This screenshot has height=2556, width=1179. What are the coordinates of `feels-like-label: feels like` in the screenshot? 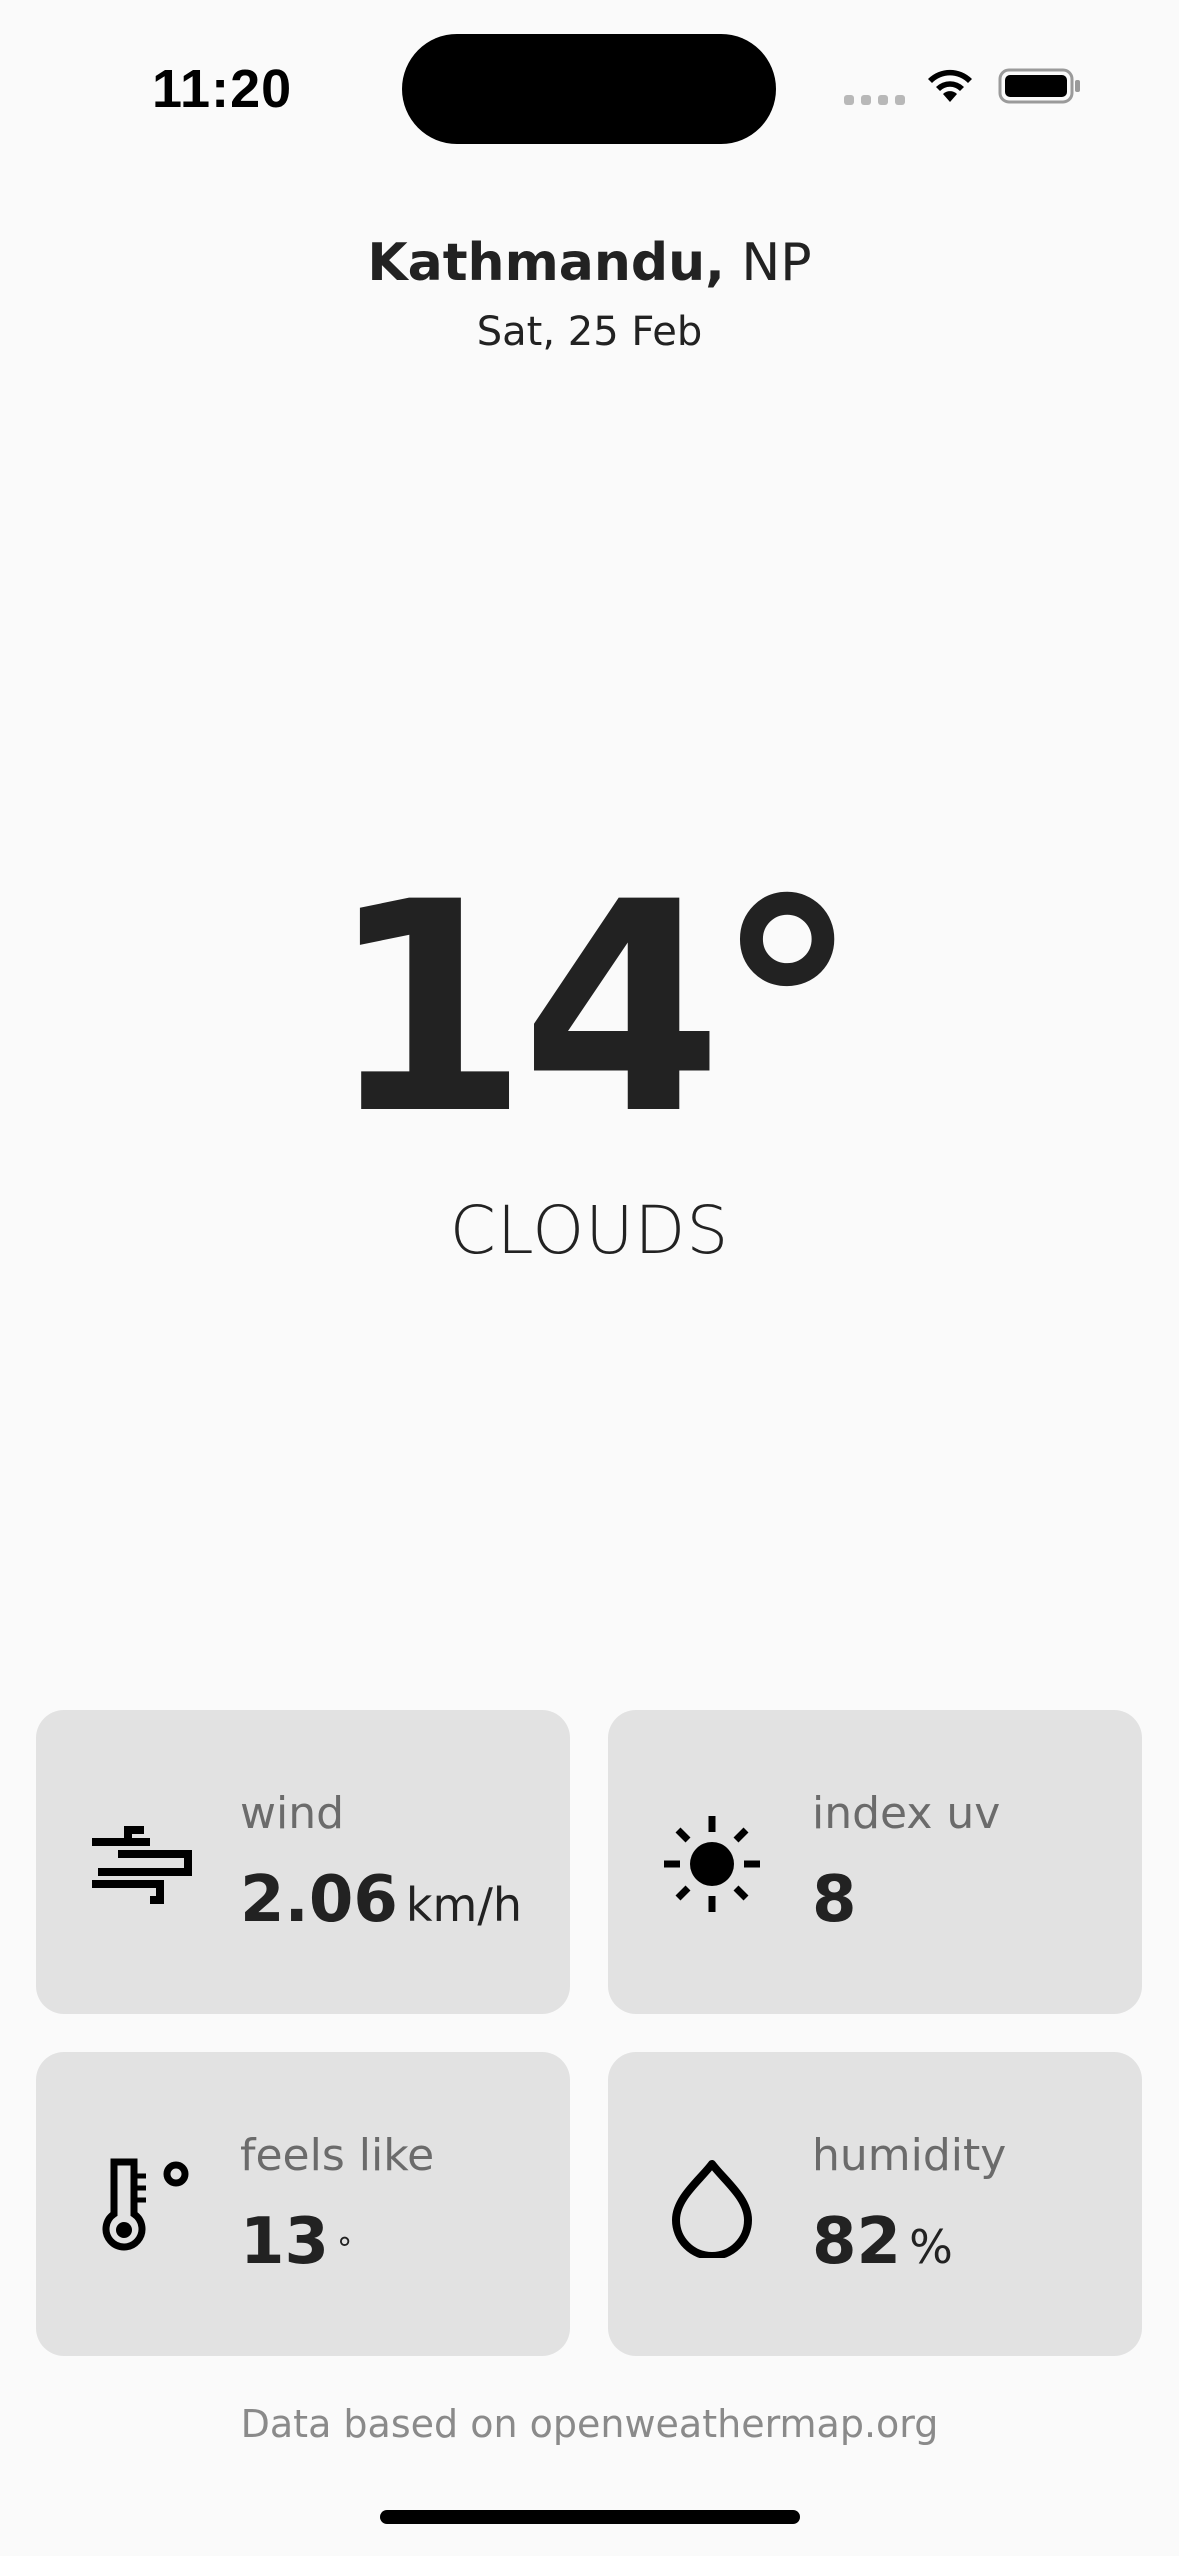 It's located at (337, 2155).